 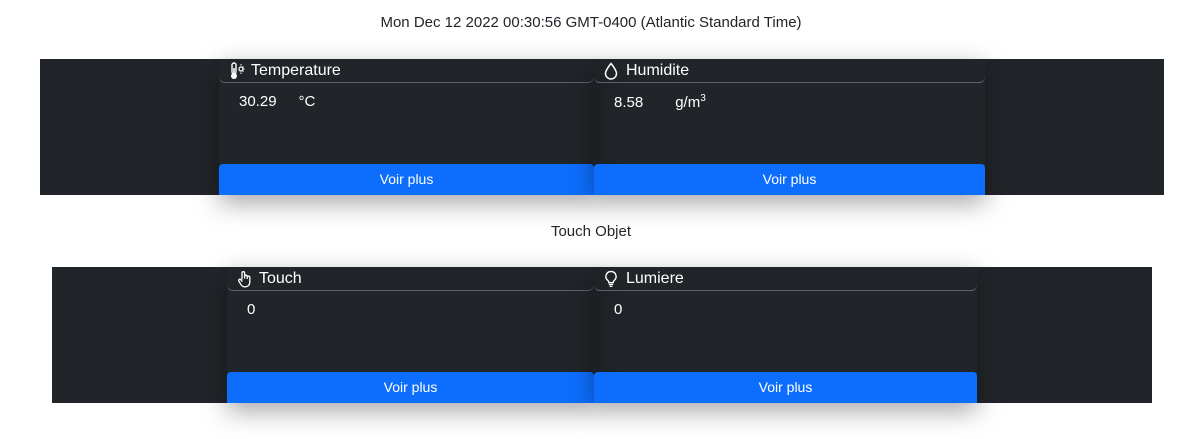 I want to click on hand-pointer-icon, so click(x=245, y=279).